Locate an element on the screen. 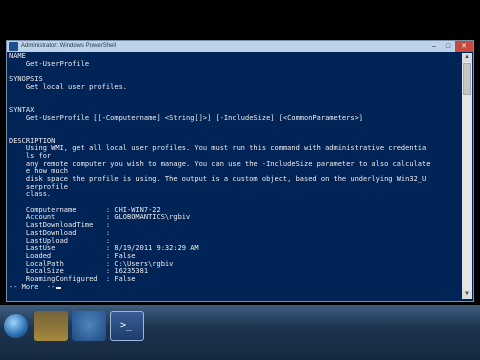  maximize-button: □ is located at coordinates (448, 46).